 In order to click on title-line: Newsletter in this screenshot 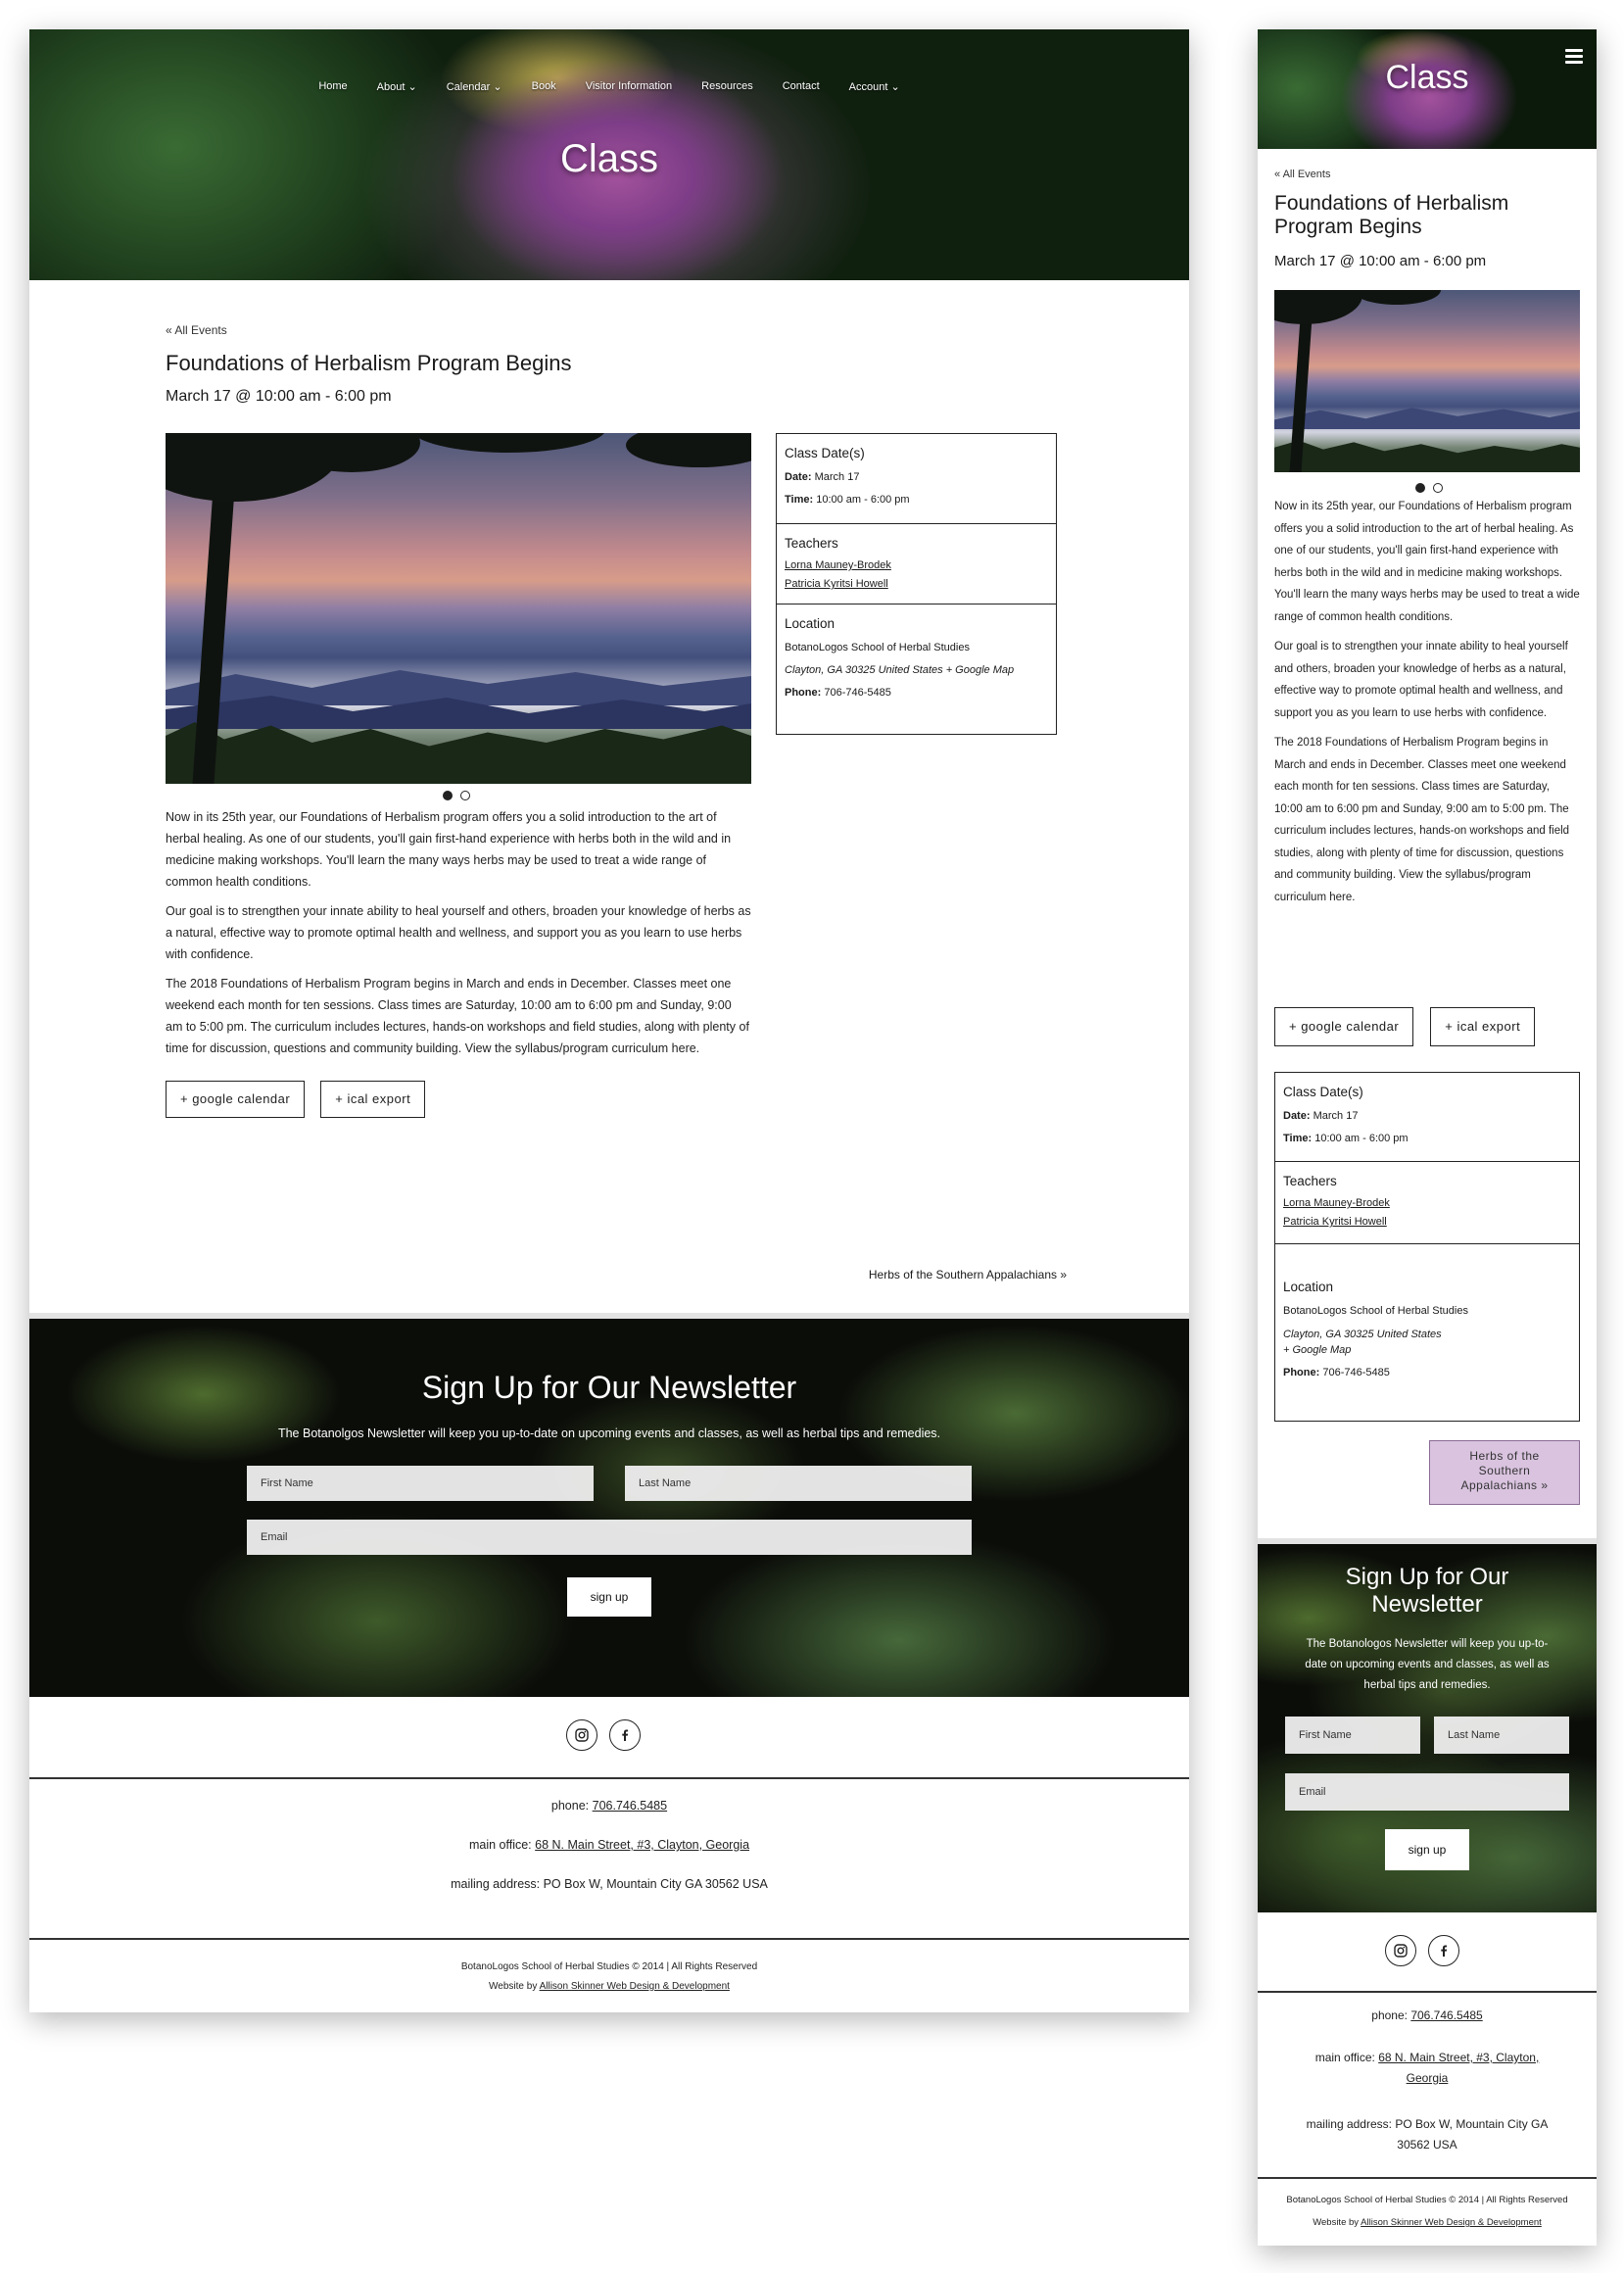, I will do `click(1427, 1604)`.